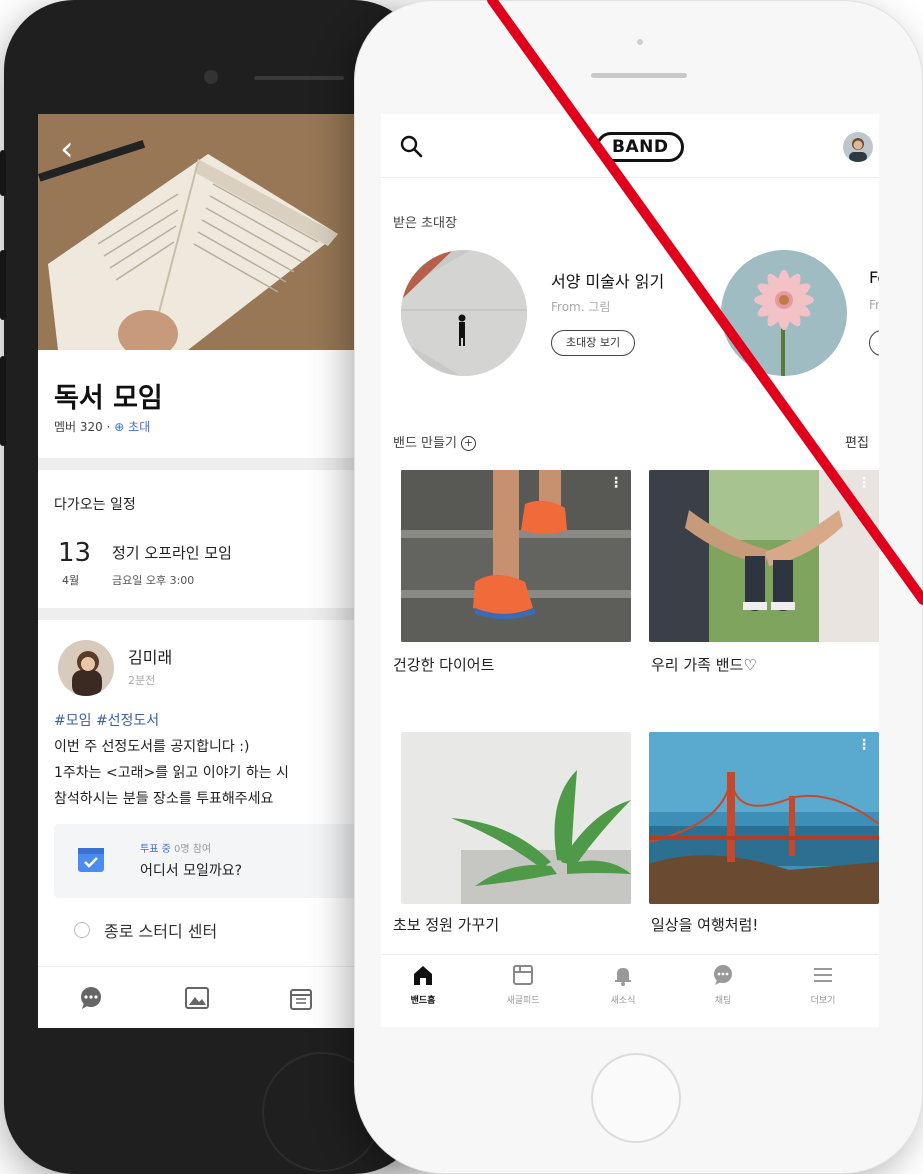 Image resolution: width=923 pixels, height=1174 pixels. What do you see at coordinates (192, 849) in the screenshot?
I see `vote-count: 0명 참여` at bounding box center [192, 849].